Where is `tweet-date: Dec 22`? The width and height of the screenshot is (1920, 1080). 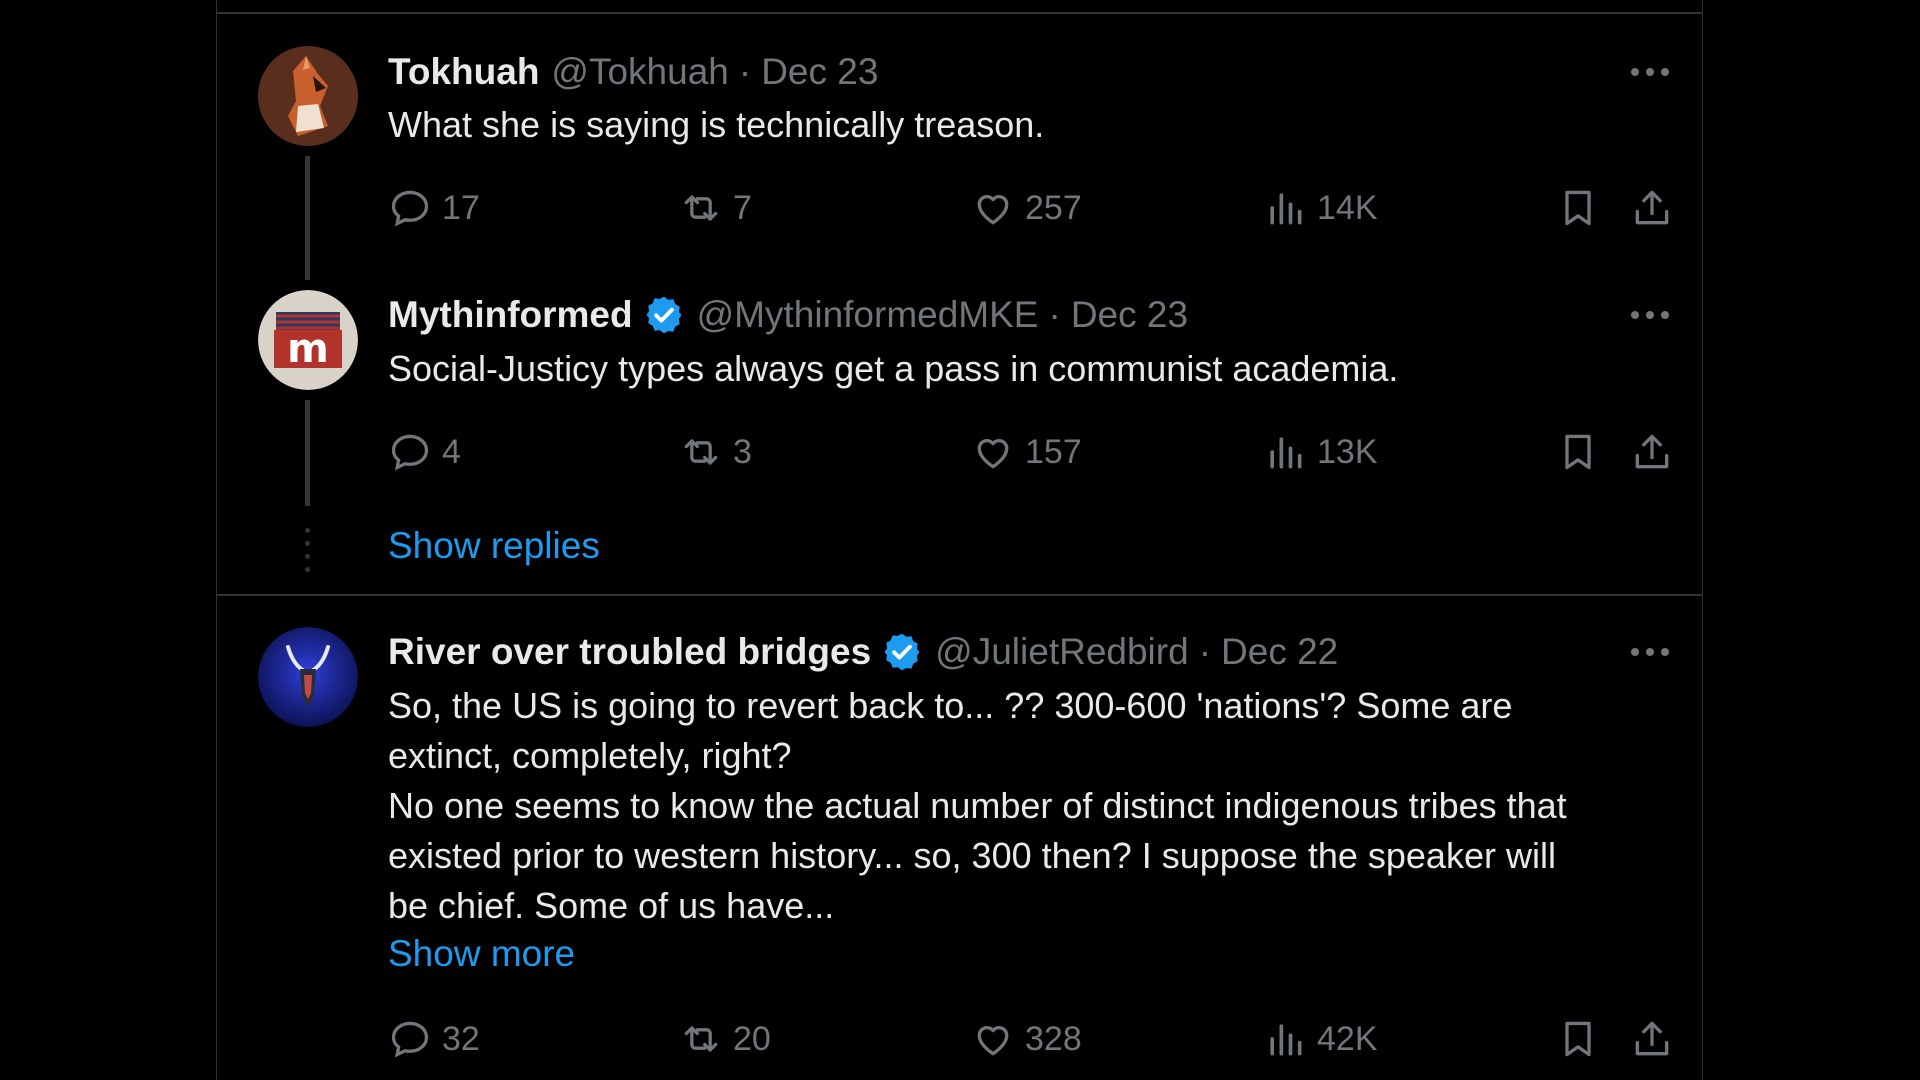 tweet-date: Dec 22 is located at coordinates (1279, 652).